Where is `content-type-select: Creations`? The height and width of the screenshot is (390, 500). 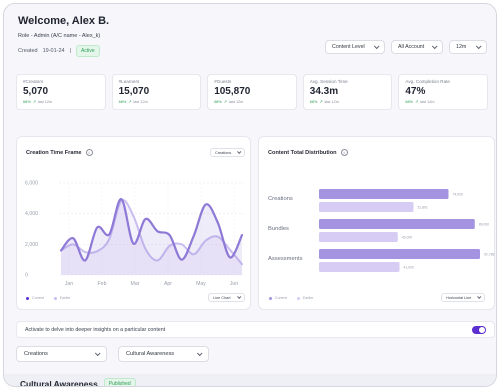 content-type-select: Creations is located at coordinates (61, 354).